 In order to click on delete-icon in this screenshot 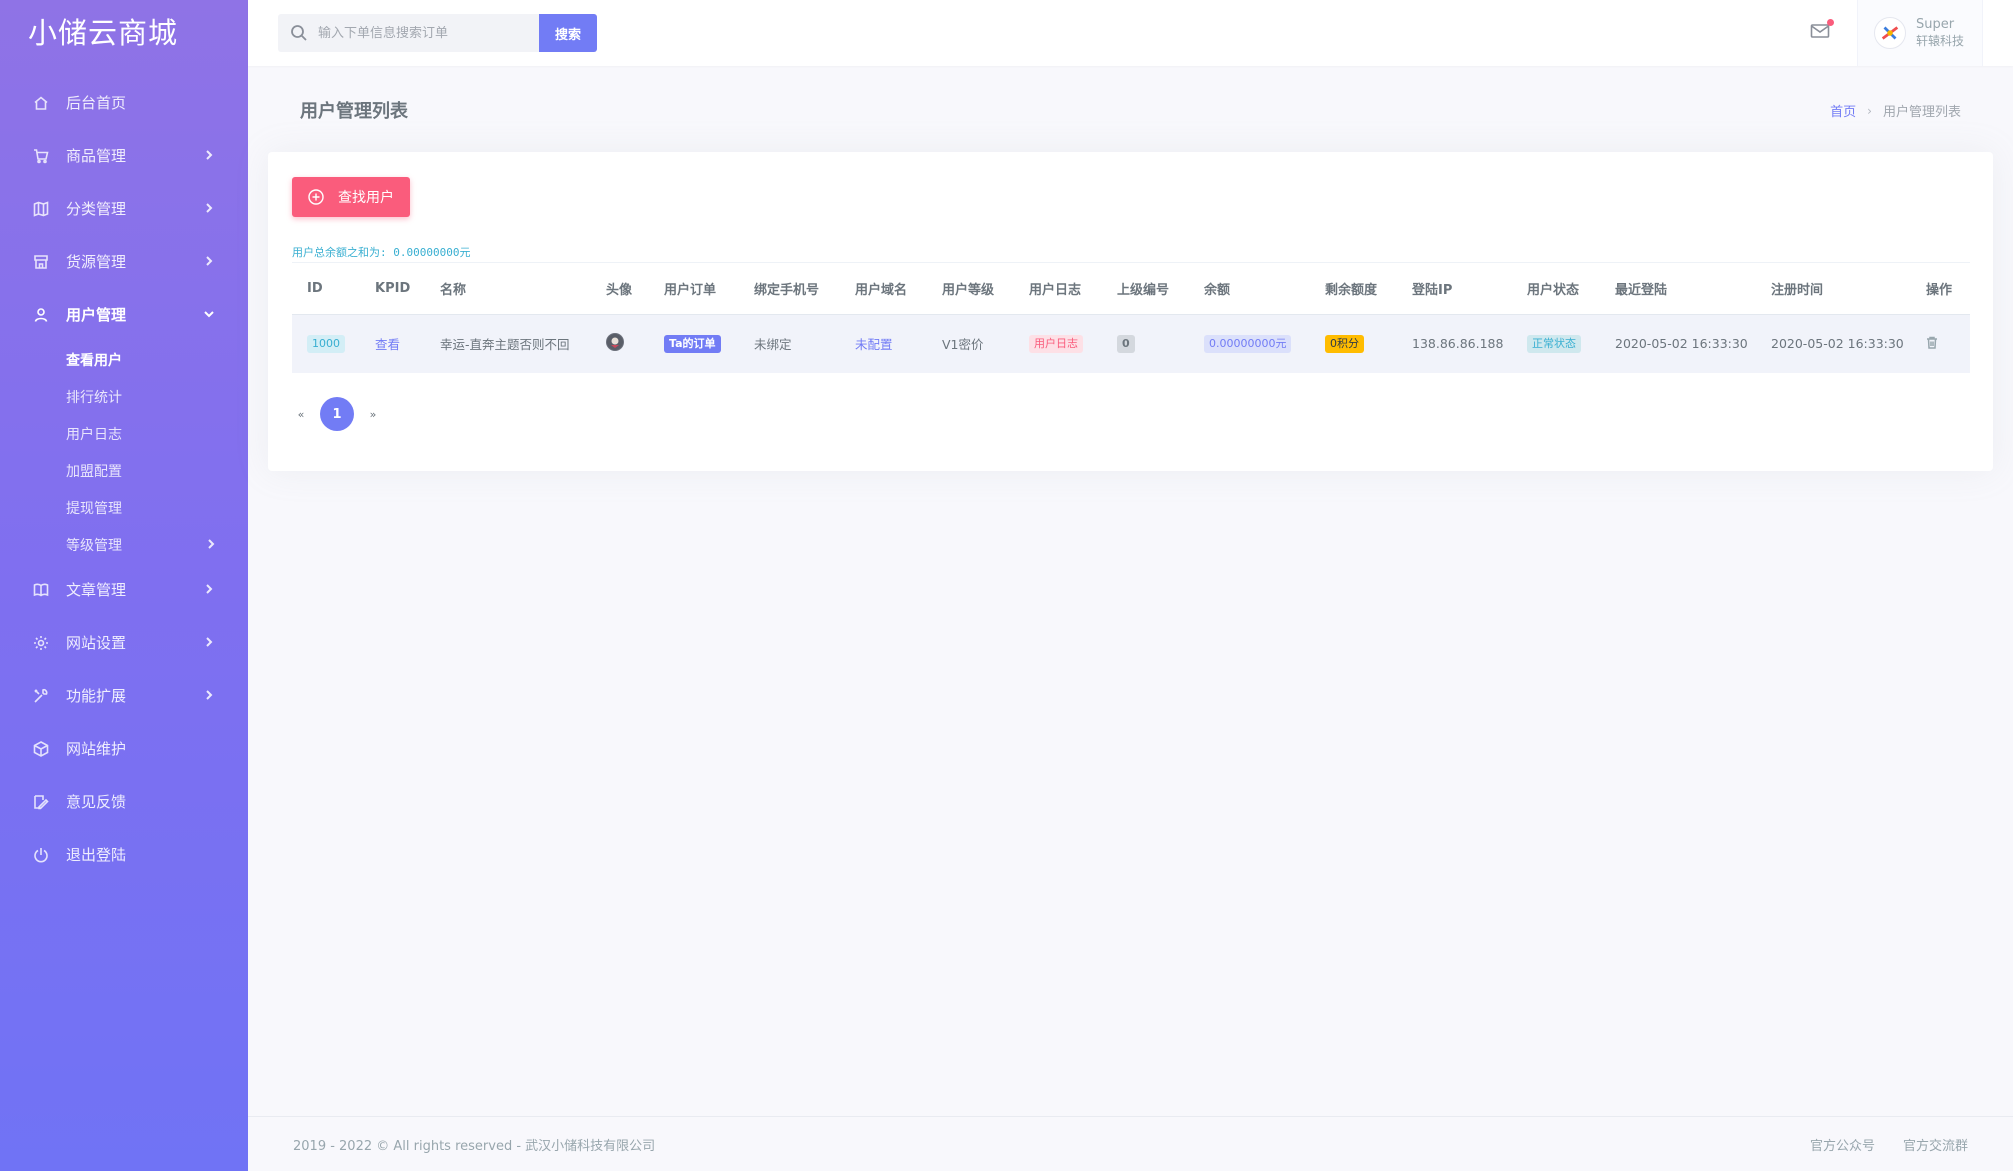, I will do `click(1932, 344)`.